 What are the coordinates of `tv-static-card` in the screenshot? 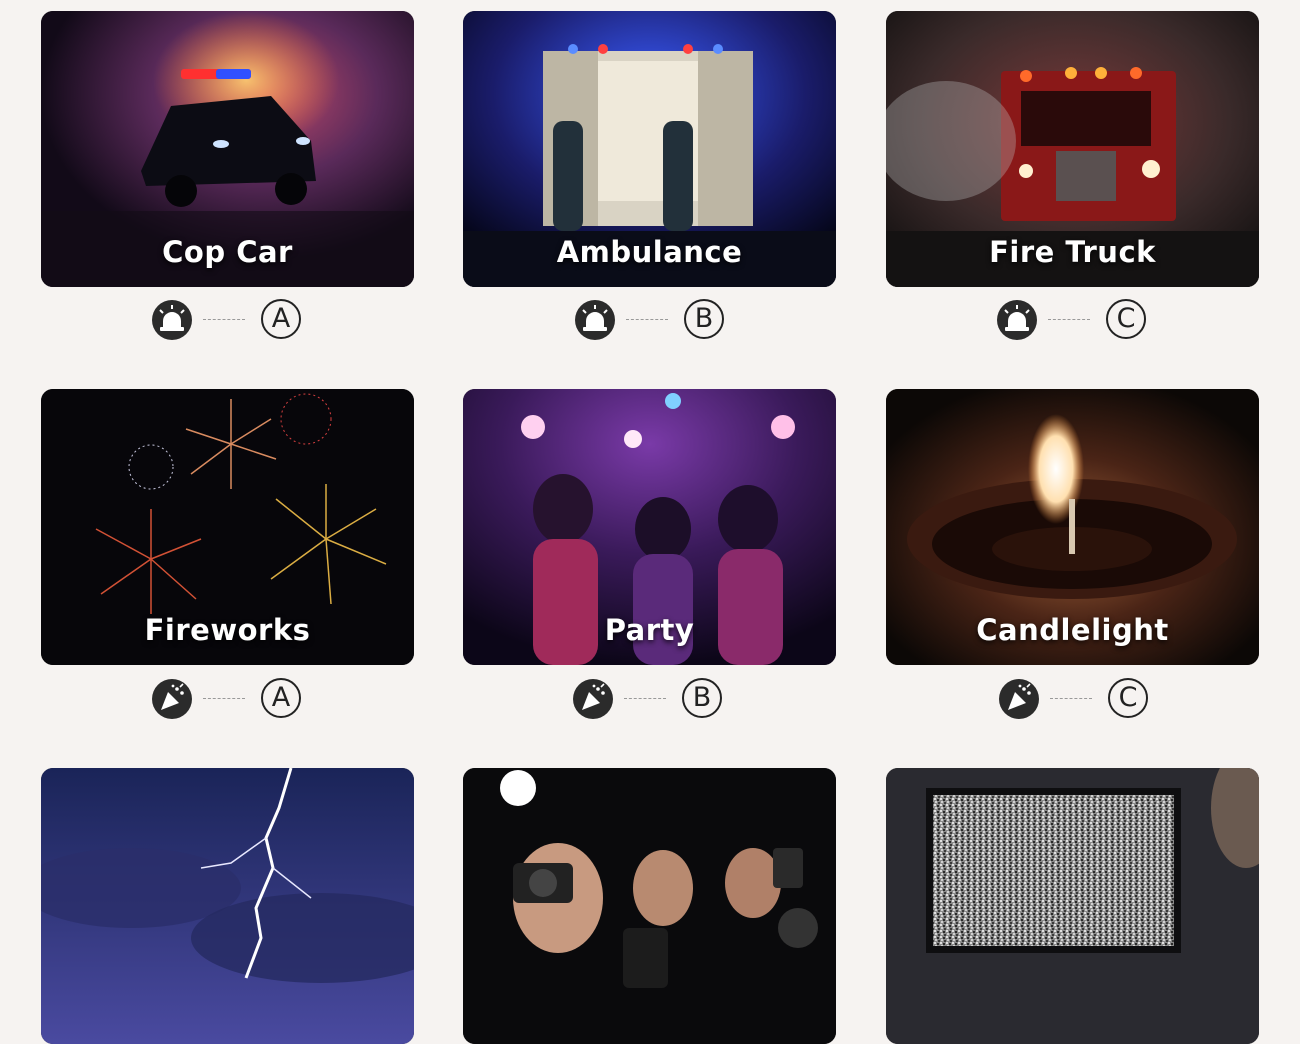 It's located at (1072, 906).